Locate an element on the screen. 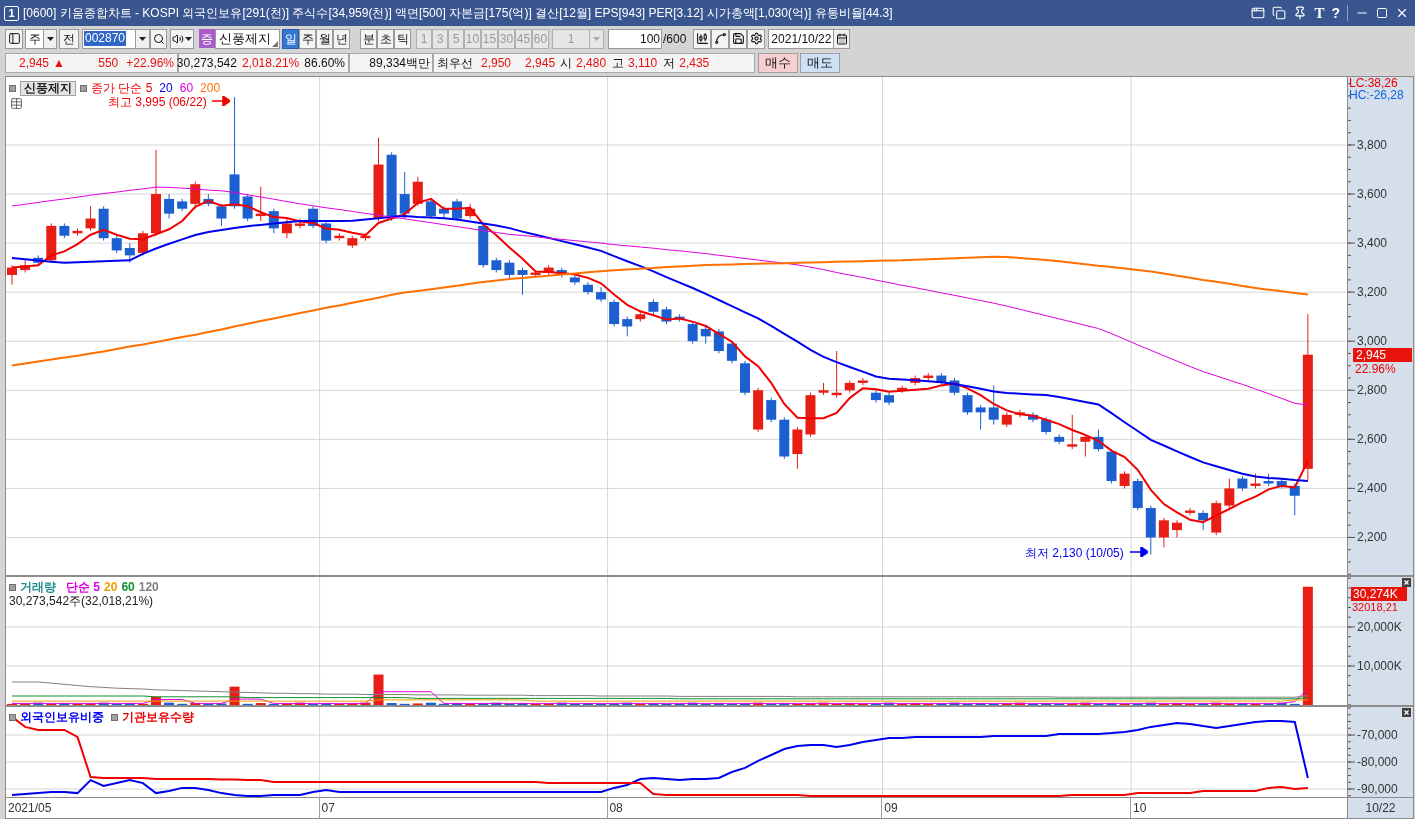  legend-label: 기관보유수량 is located at coordinates (158, 717).